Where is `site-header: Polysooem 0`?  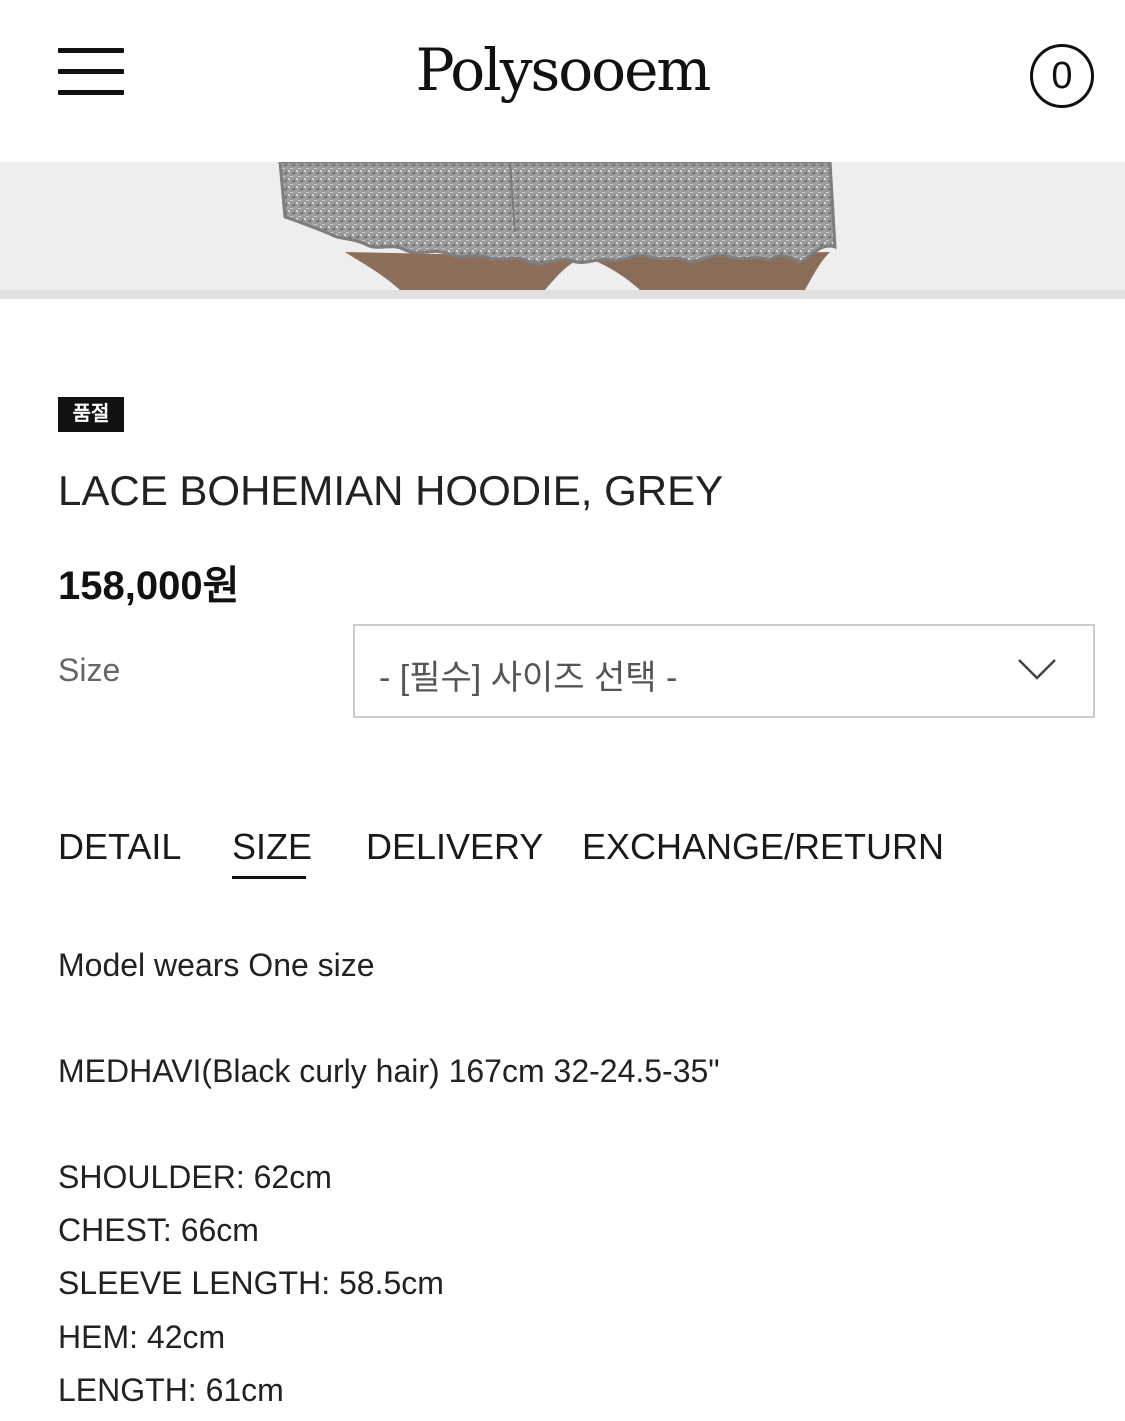 site-header: Polysooem 0 is located at coordinates (562, 81).